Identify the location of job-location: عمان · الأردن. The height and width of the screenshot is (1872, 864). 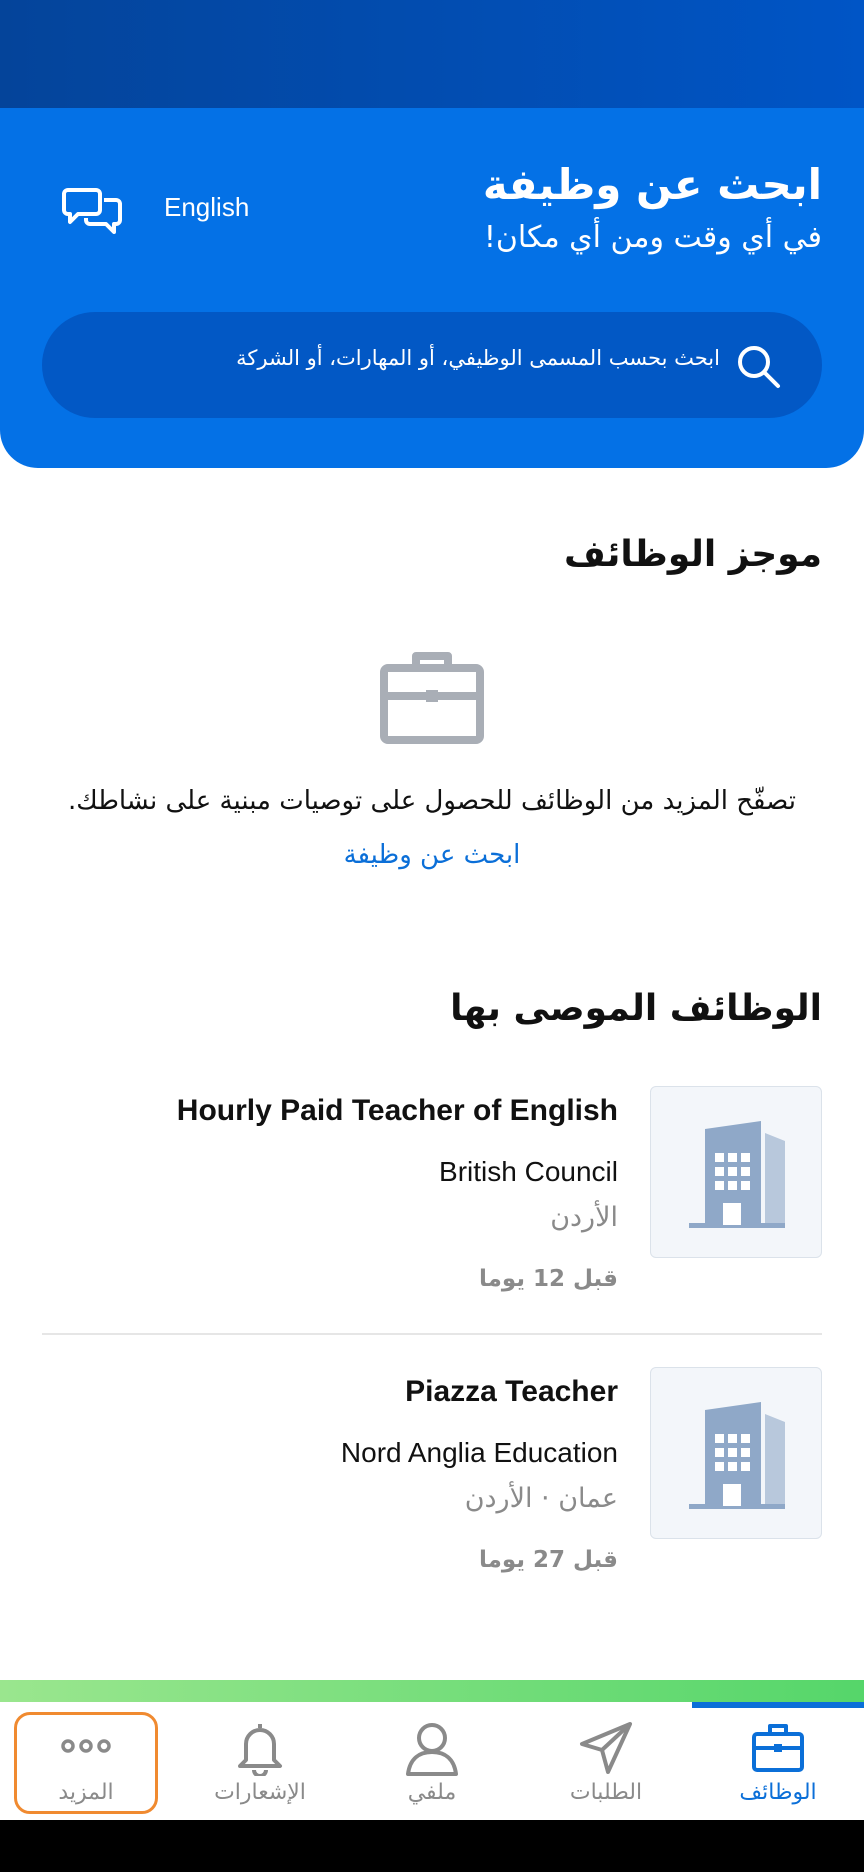
(541, 1498).